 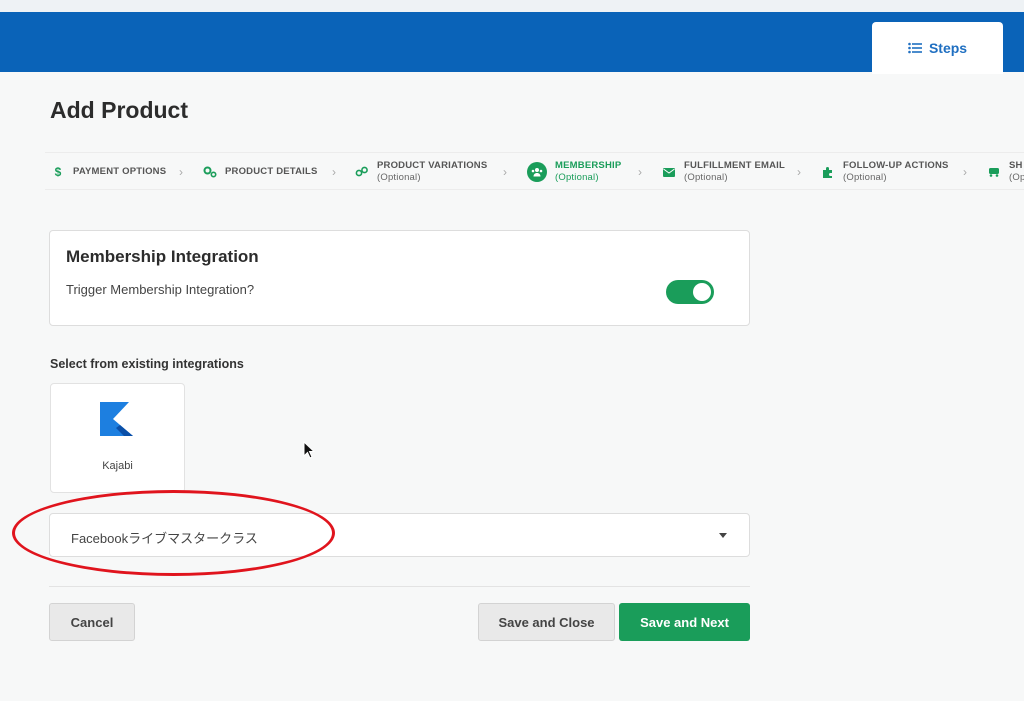 What do you see at coordinates (723, 535) in the screenshot?
I see `caret-down-icon` at bounding box center [723, 535].